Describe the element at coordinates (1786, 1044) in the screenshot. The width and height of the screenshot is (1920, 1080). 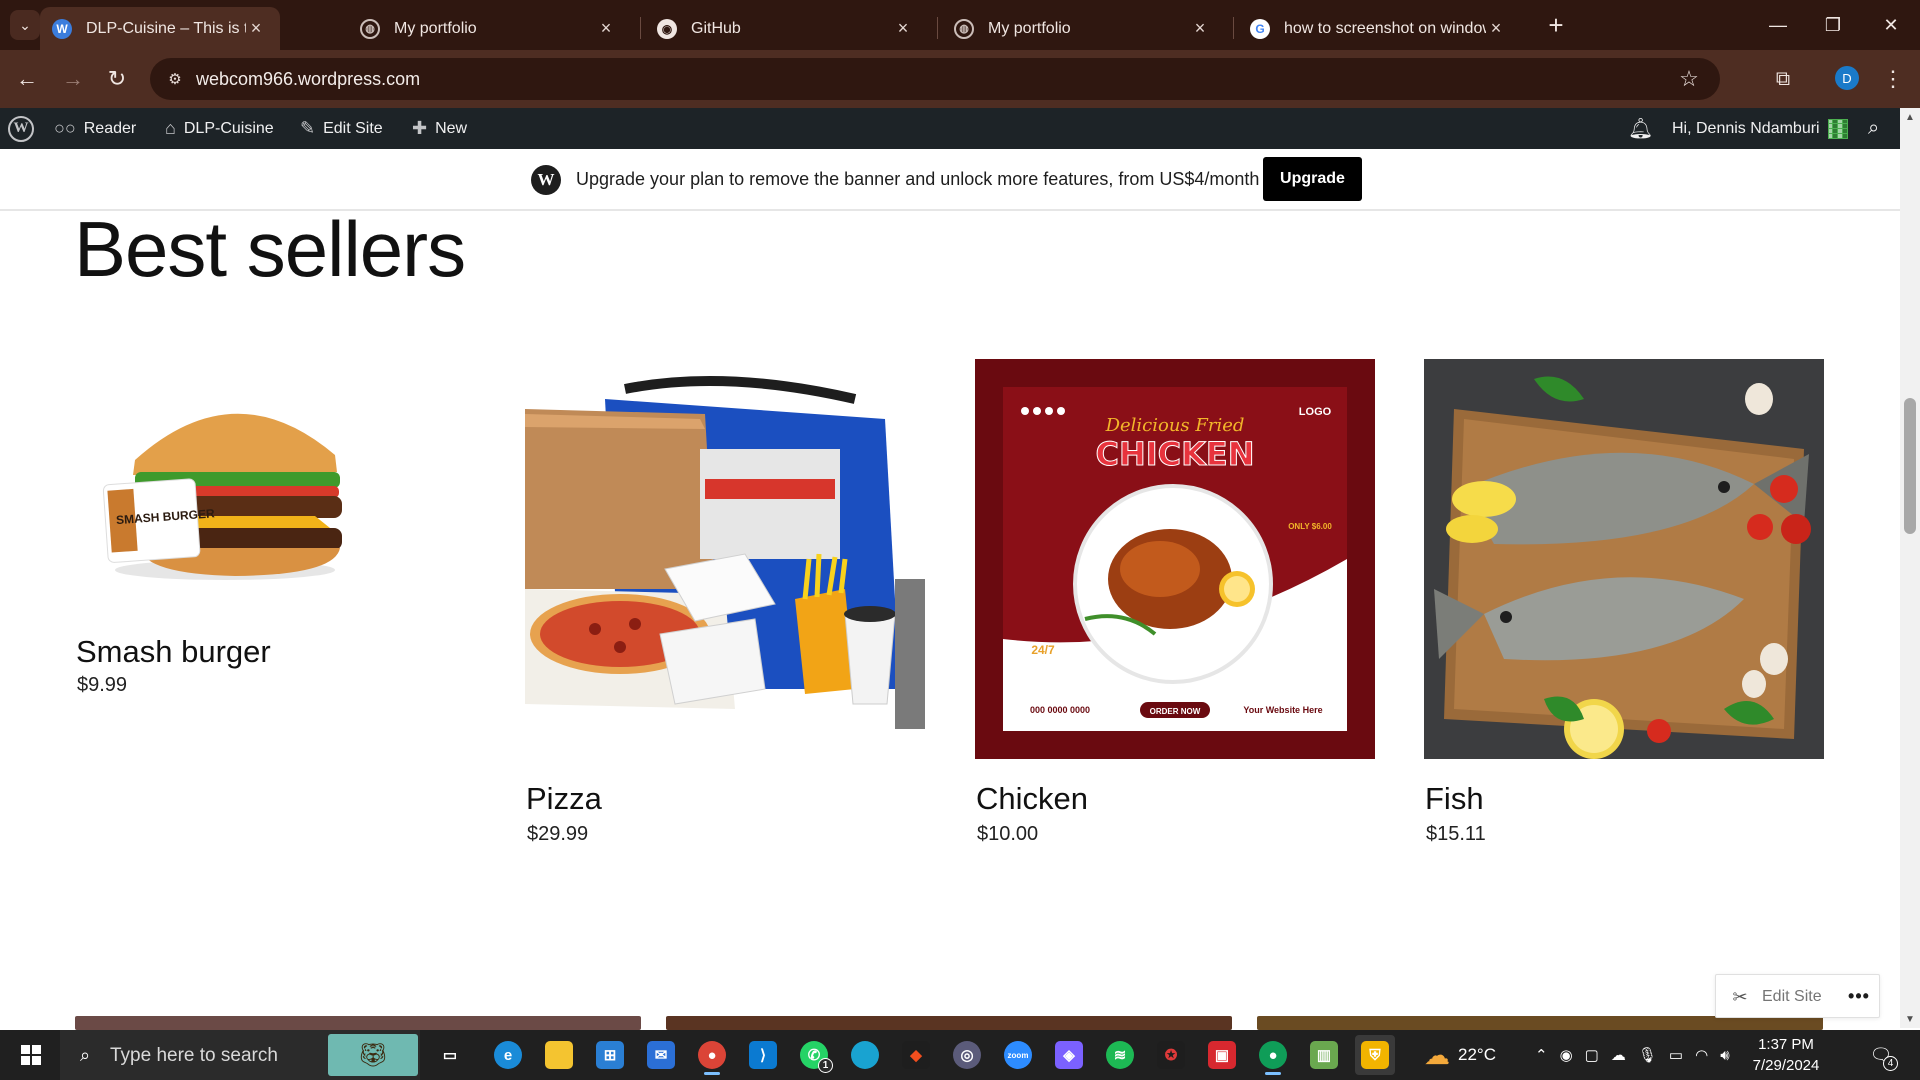
I see `clock-time: 1:37 PM` at that location.